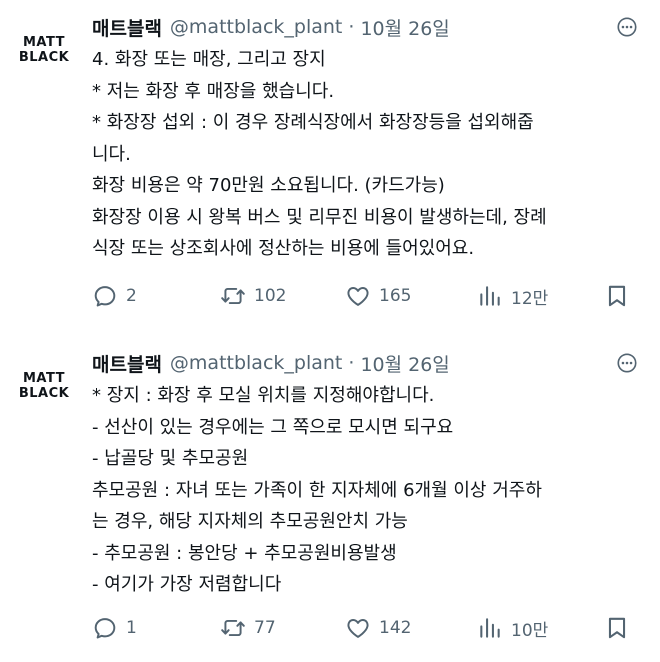 The width and height of the screenshot is (660, 662). I want to click on like-button: 165, so click(378, 296).